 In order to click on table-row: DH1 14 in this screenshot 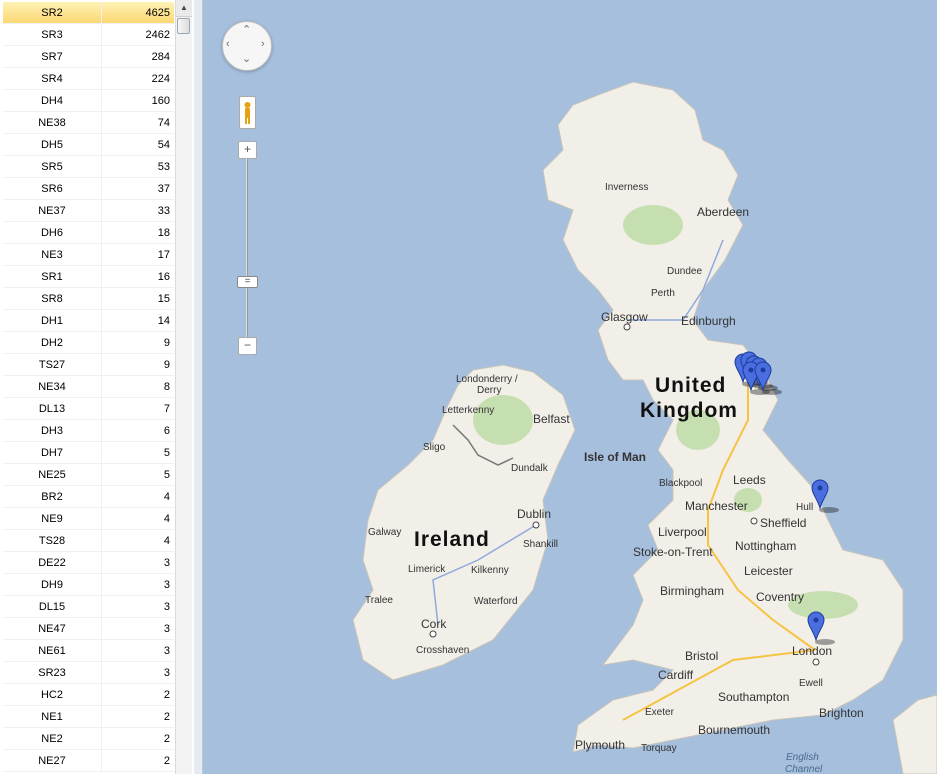, I will do `click(88, 320)`.